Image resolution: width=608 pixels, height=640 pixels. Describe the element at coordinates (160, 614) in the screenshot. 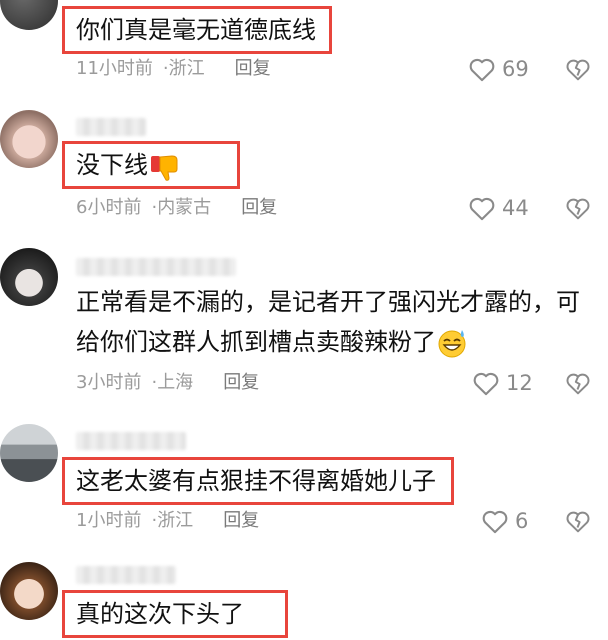

I see `comment-text: 真的这次下头了` at that location.